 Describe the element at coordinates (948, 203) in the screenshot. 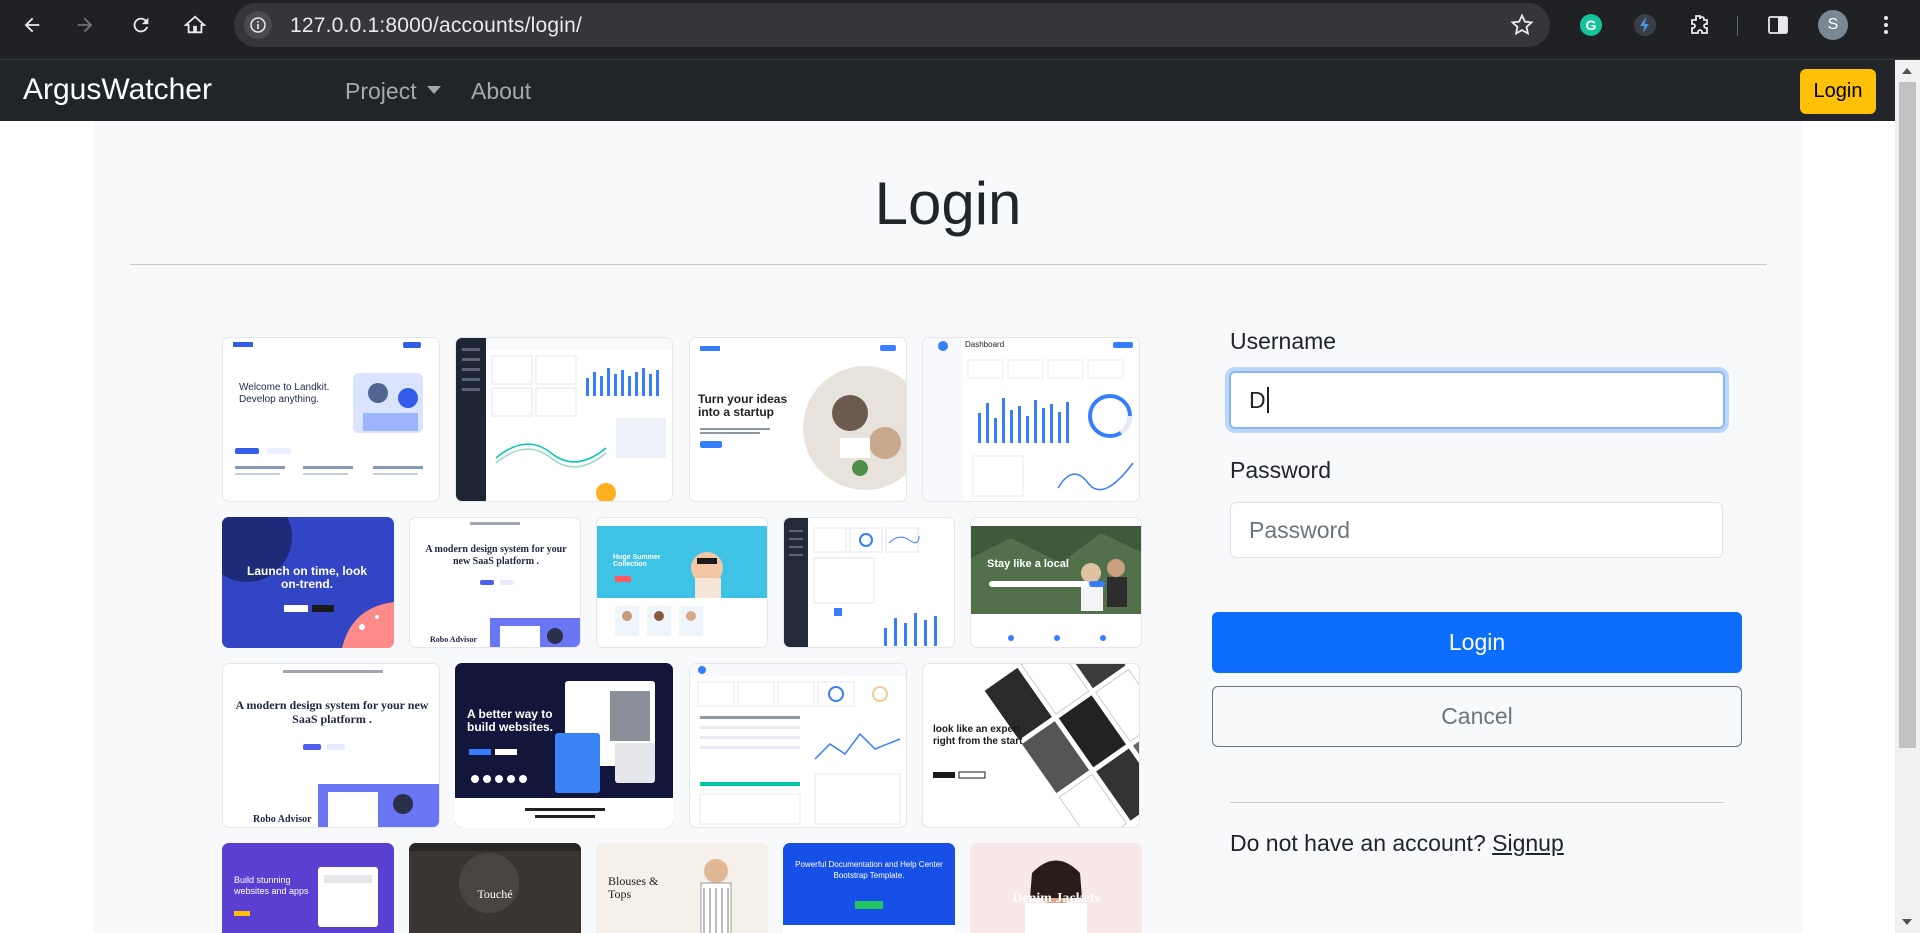

I see `page-title: Login` at that location.